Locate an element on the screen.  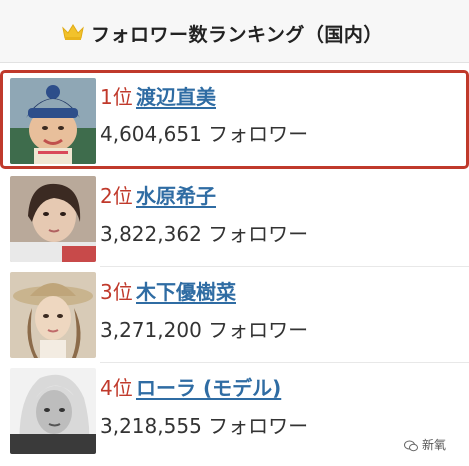
rank-label-2: 2位 is located at coordinates (116, 196).